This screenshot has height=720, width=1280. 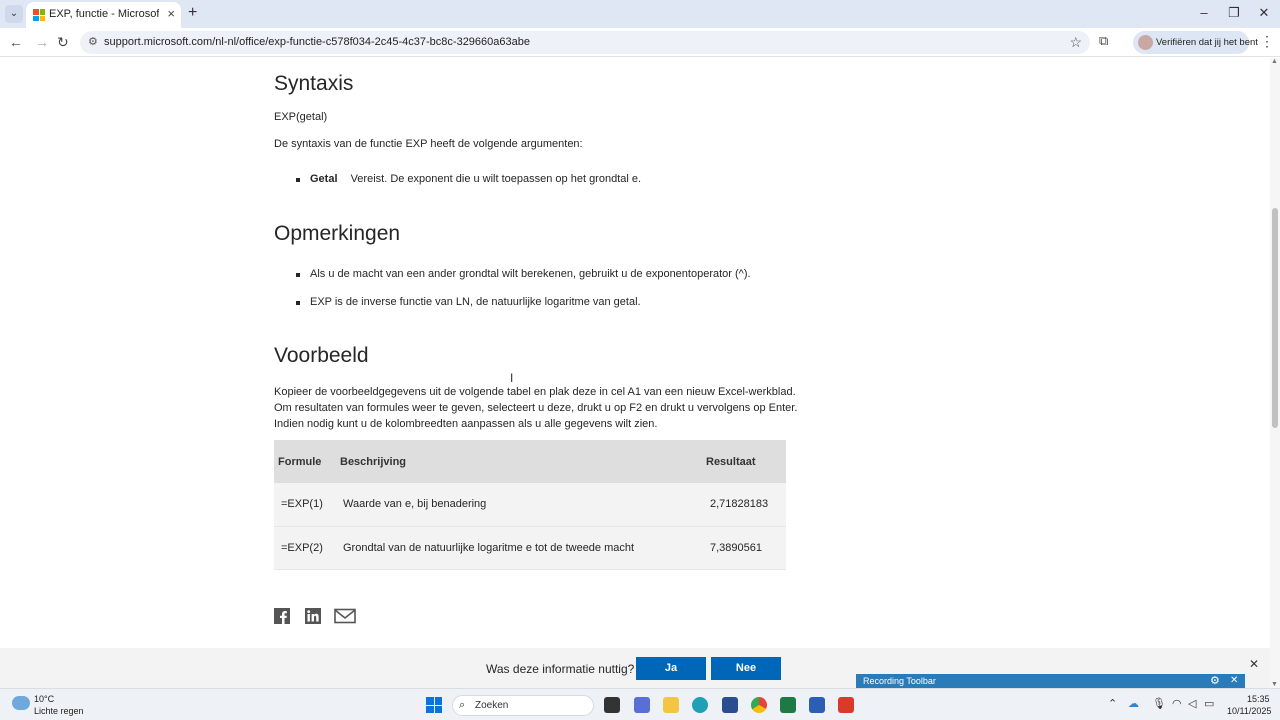 What do you see at coordinates (345, 616) in the screenshot?
I see `mail-icon` at bounding box center [345, 616].